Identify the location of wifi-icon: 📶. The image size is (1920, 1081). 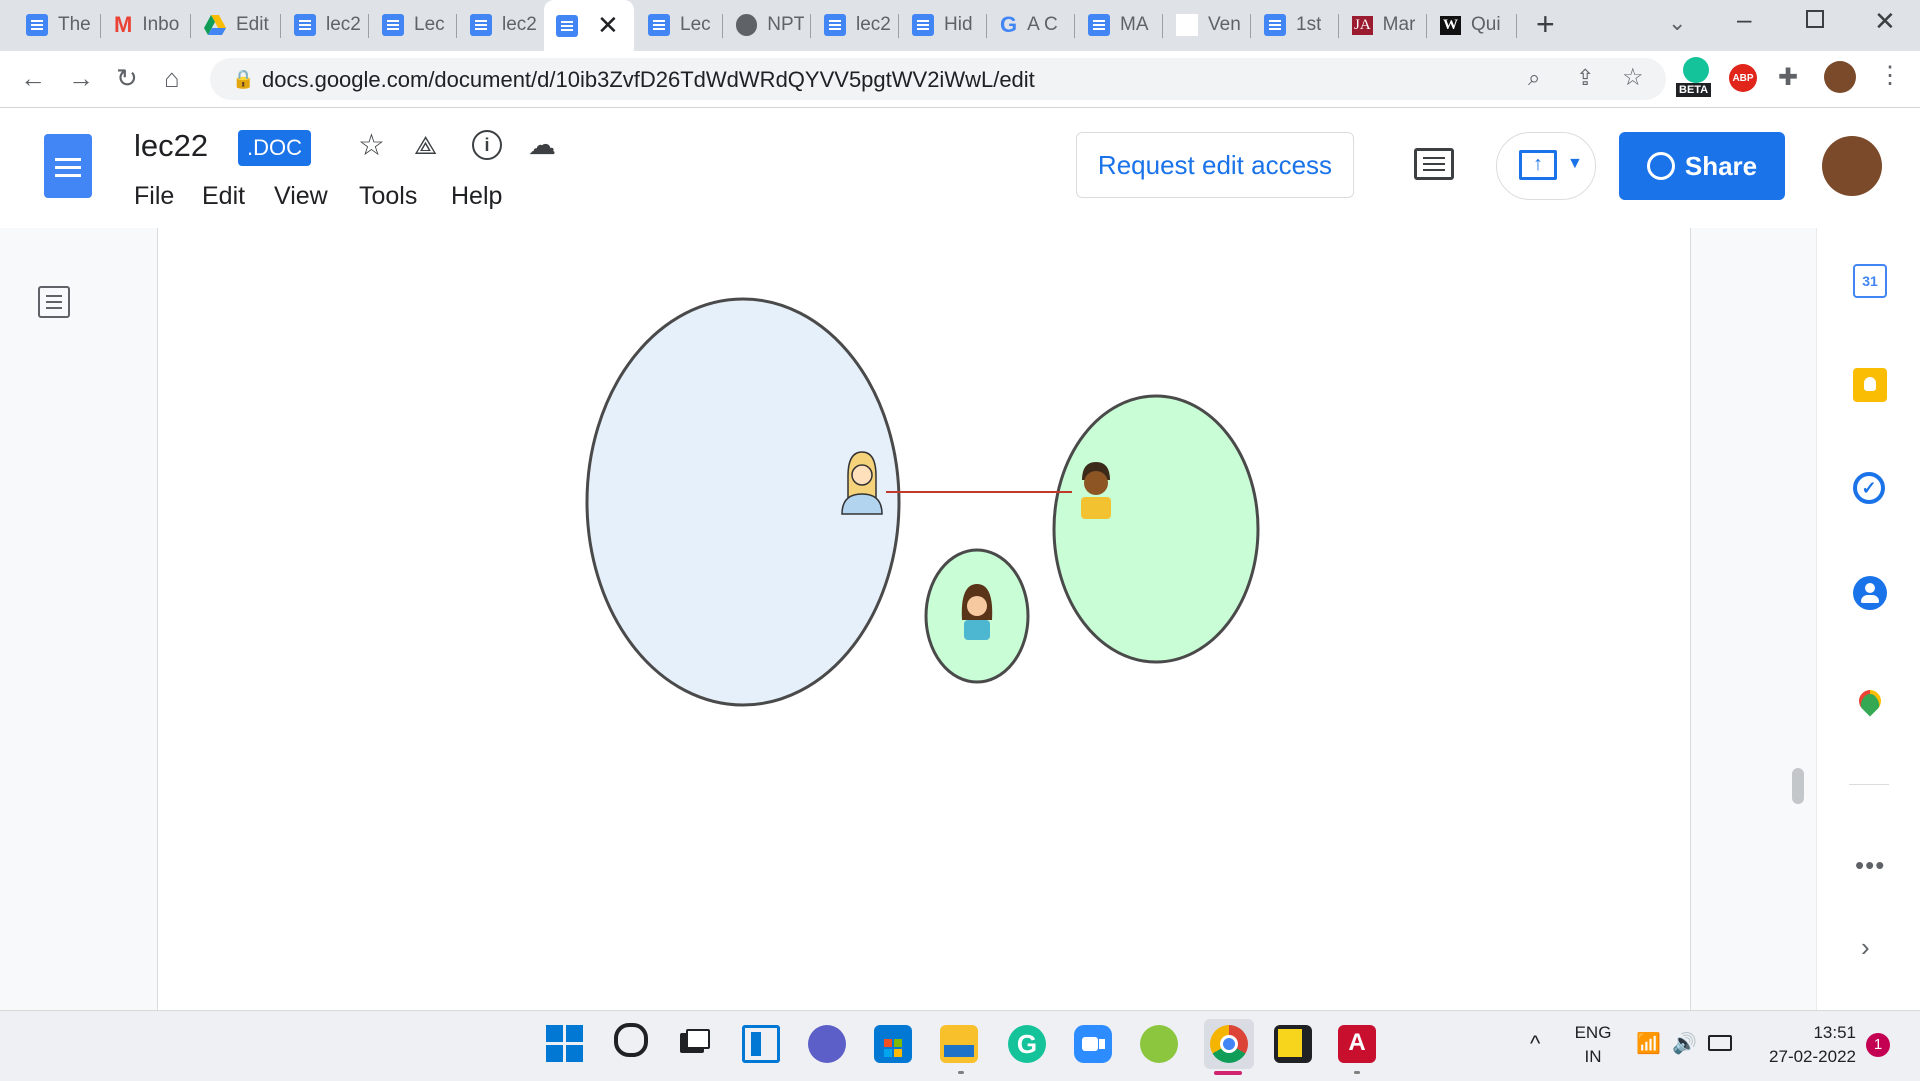
(1648, 1043).